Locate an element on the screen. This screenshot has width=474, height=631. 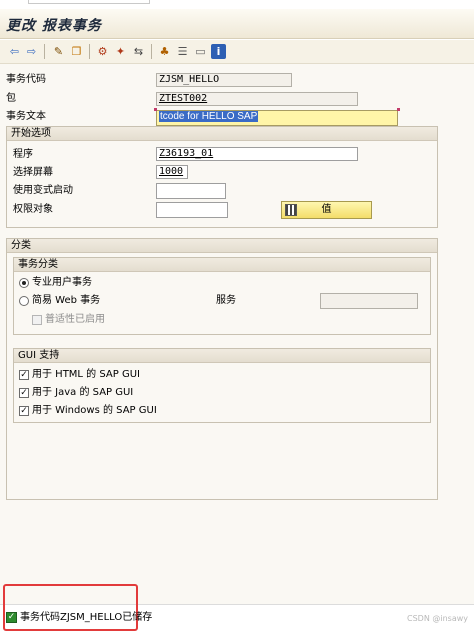
window-icon: ▭ is located at coordinates (200, 51).